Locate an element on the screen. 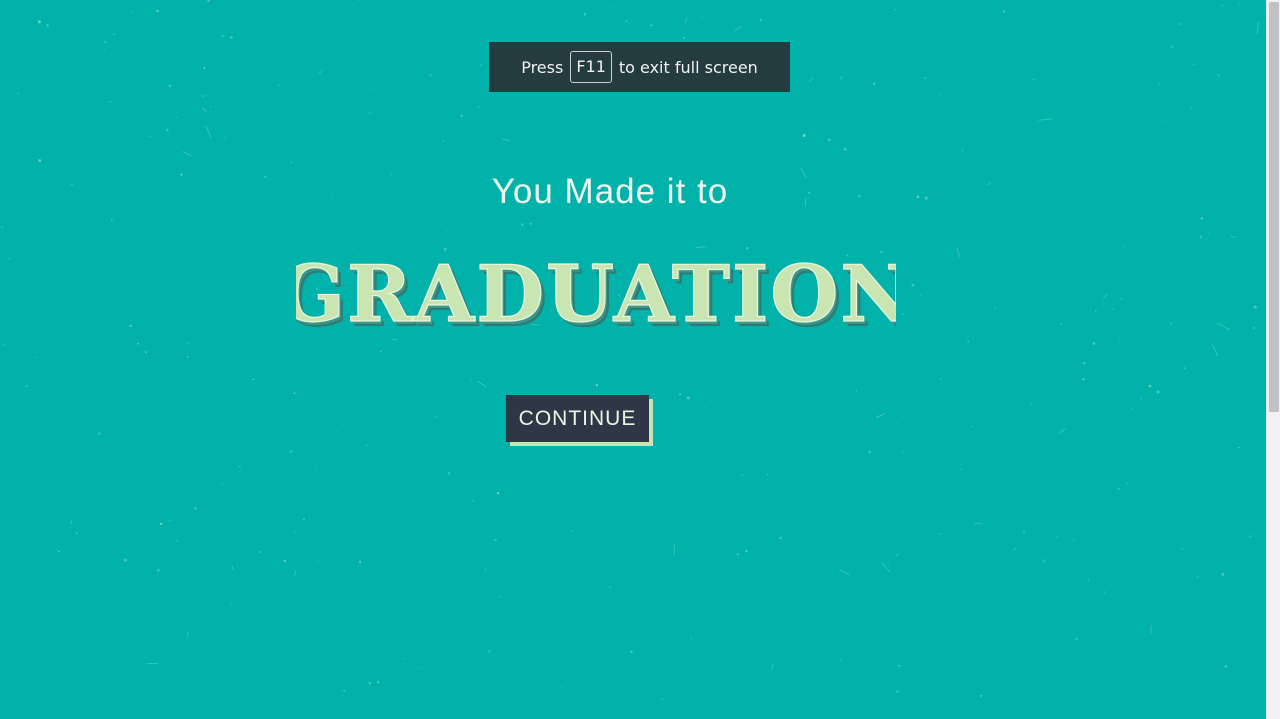  intro-text: You Made it to is located at coordinates (610, 191).